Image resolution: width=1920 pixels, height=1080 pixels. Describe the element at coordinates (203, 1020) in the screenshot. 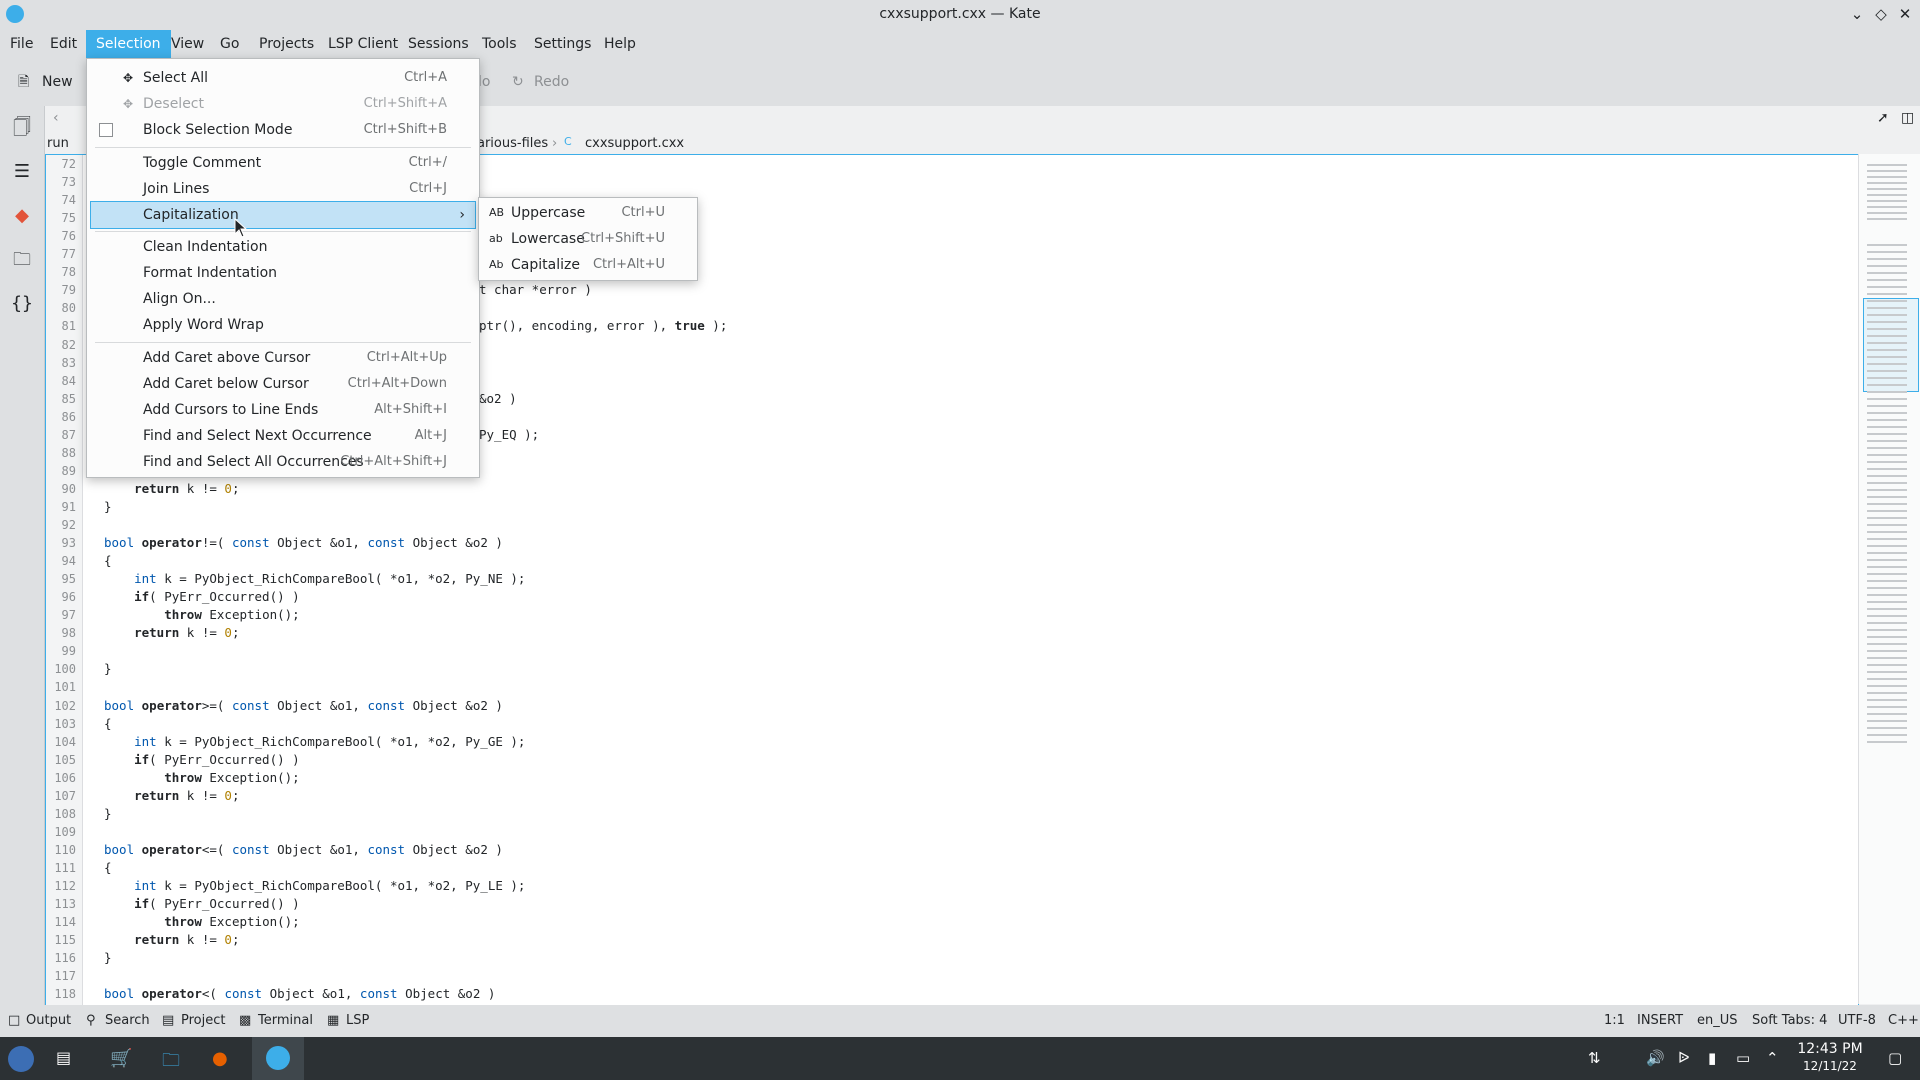

I see `tab-project: Project` at that location.